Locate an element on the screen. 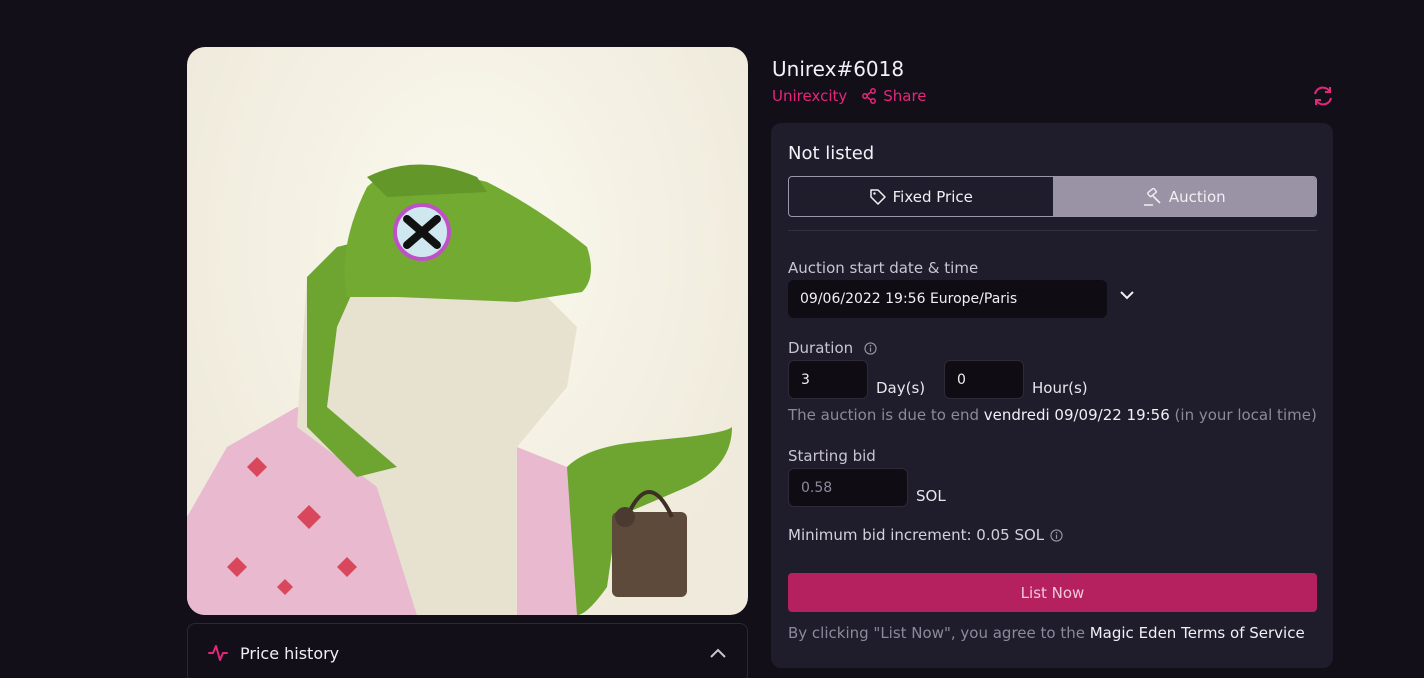 The image size is (1424, 678). min-bid-increment-text: Minimum bid increment: 0.05 SOL is located at coordinates (916, 535).